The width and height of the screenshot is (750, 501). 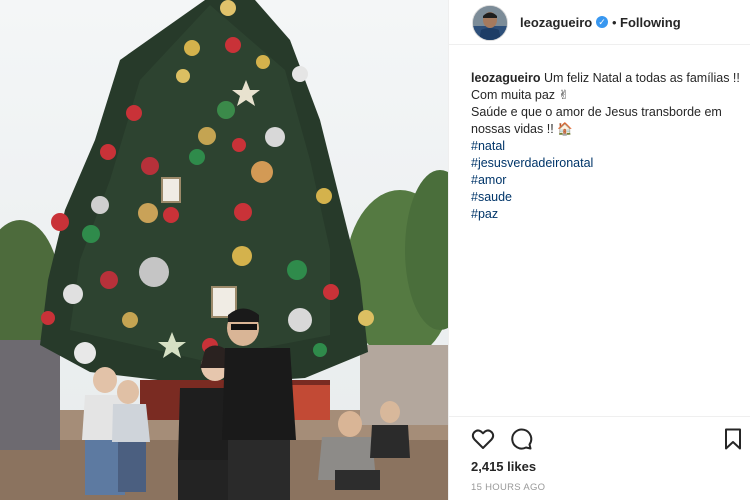 I want to click on post-timestamp: 15 HOURS AGO, so click(x=508, y=487).